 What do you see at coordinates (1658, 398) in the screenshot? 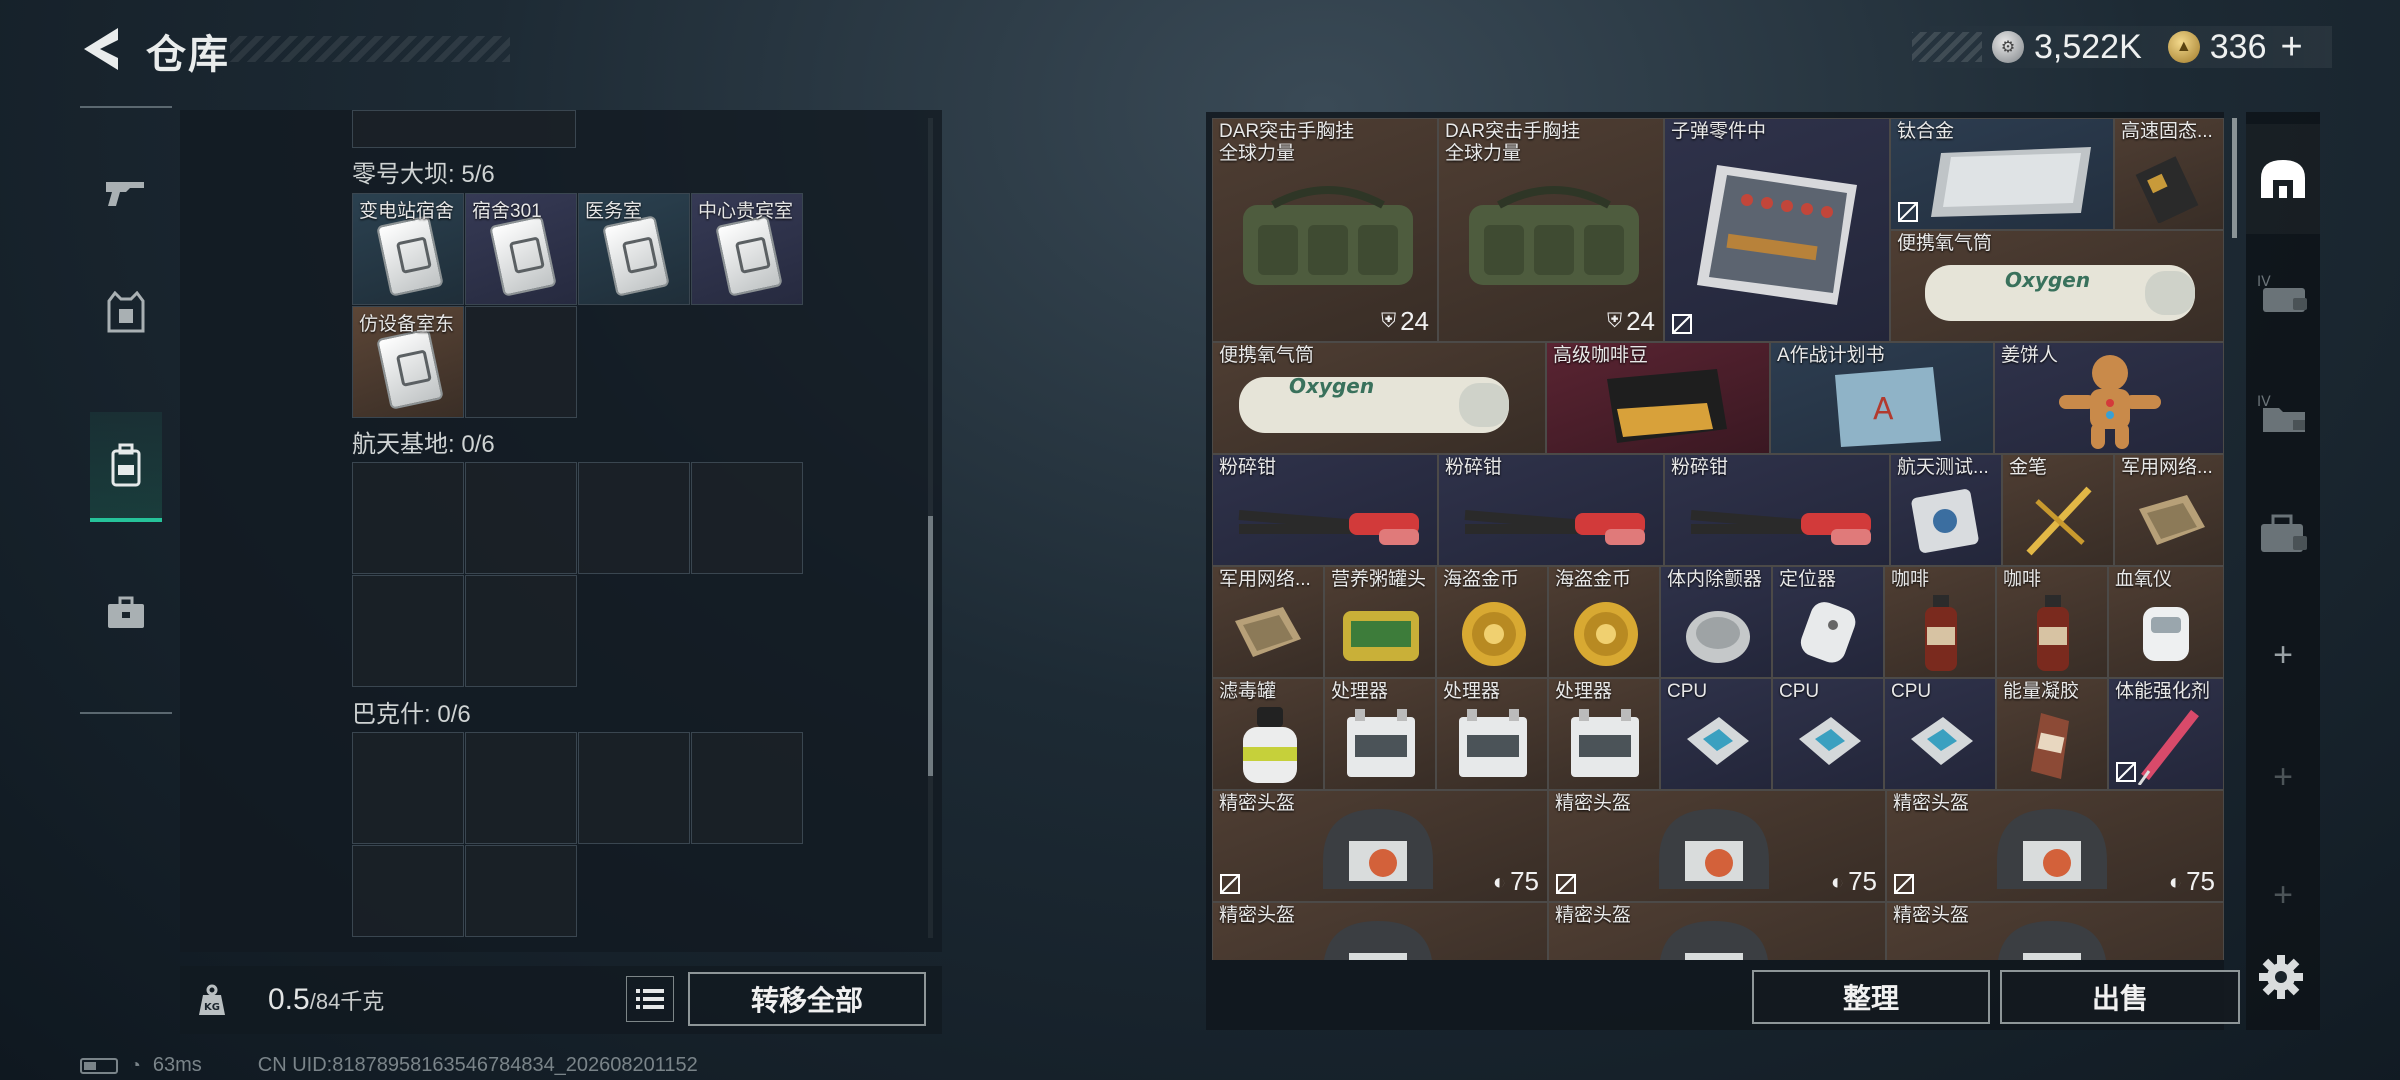
I see `inventory-item: 高级咖啡豆` at bounding box center [1658, 398].